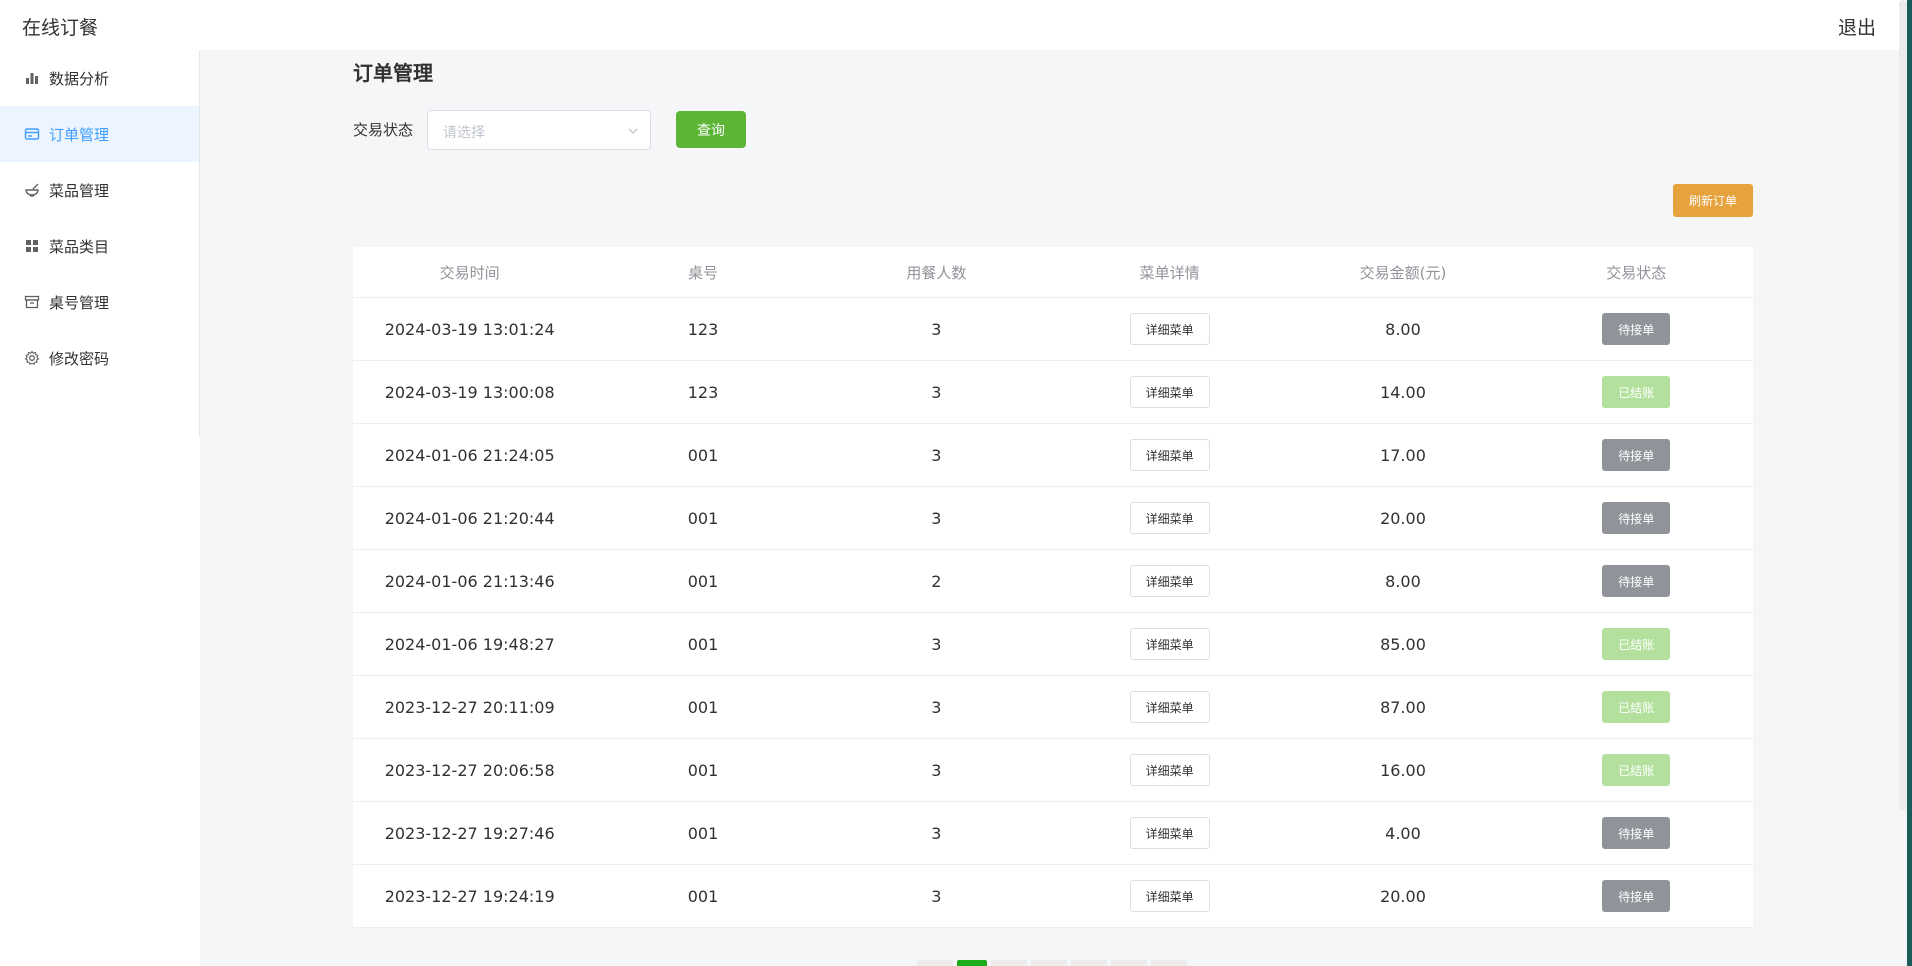  I want to click on bar-chart-icon, so click(32, 78).